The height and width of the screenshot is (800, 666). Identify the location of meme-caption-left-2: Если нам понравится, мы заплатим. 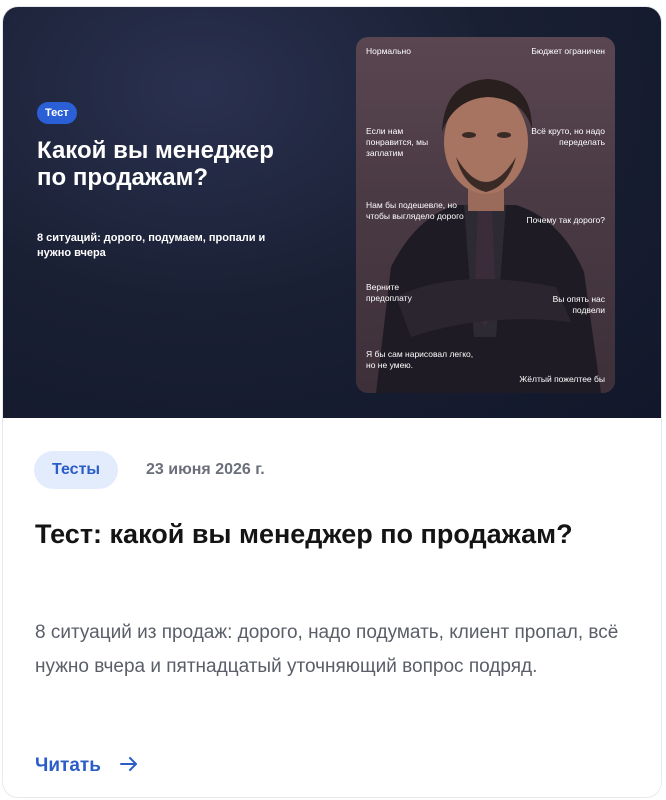
(397, 142).